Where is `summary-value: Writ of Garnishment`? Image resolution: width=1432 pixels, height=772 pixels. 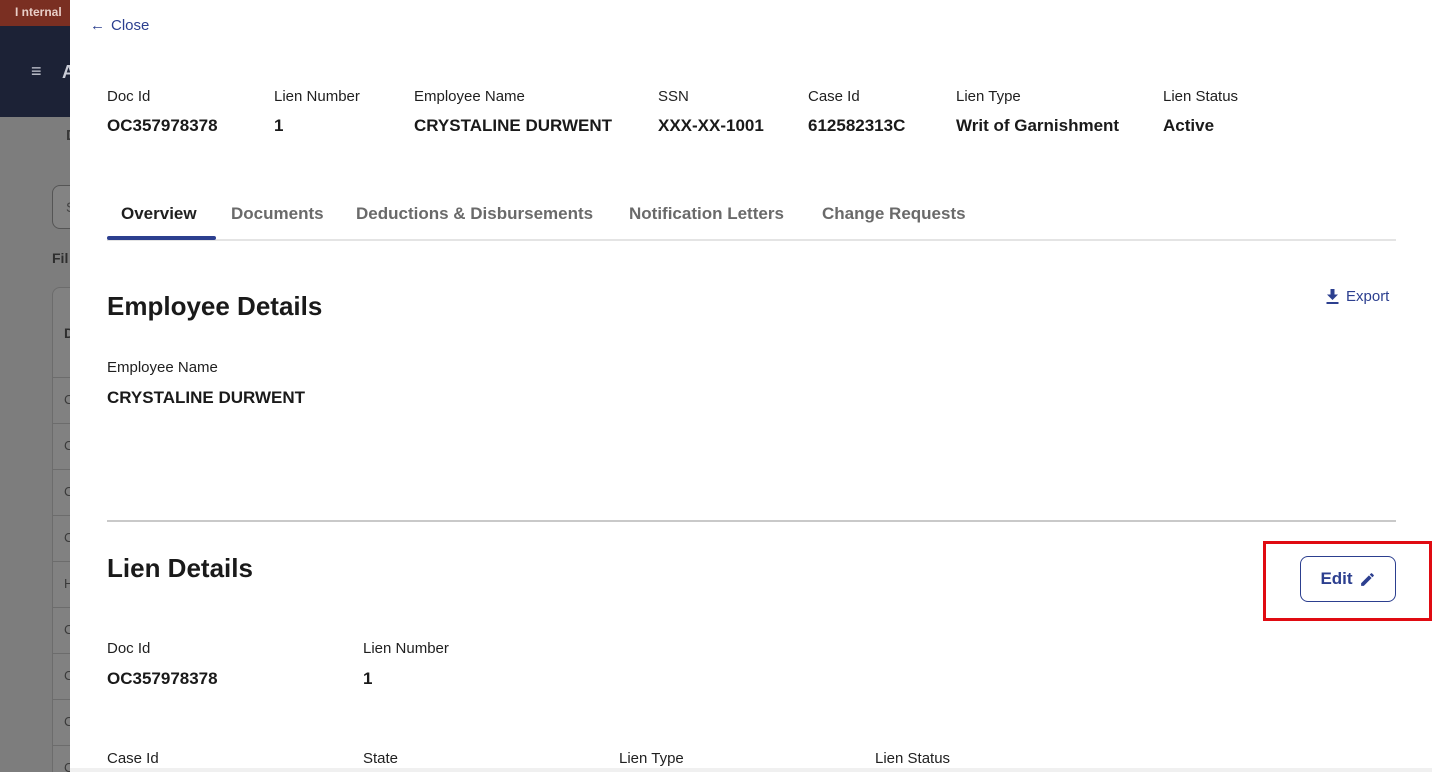
summary-value: Writ of Garnishment is located at coordinates (1038, 125).